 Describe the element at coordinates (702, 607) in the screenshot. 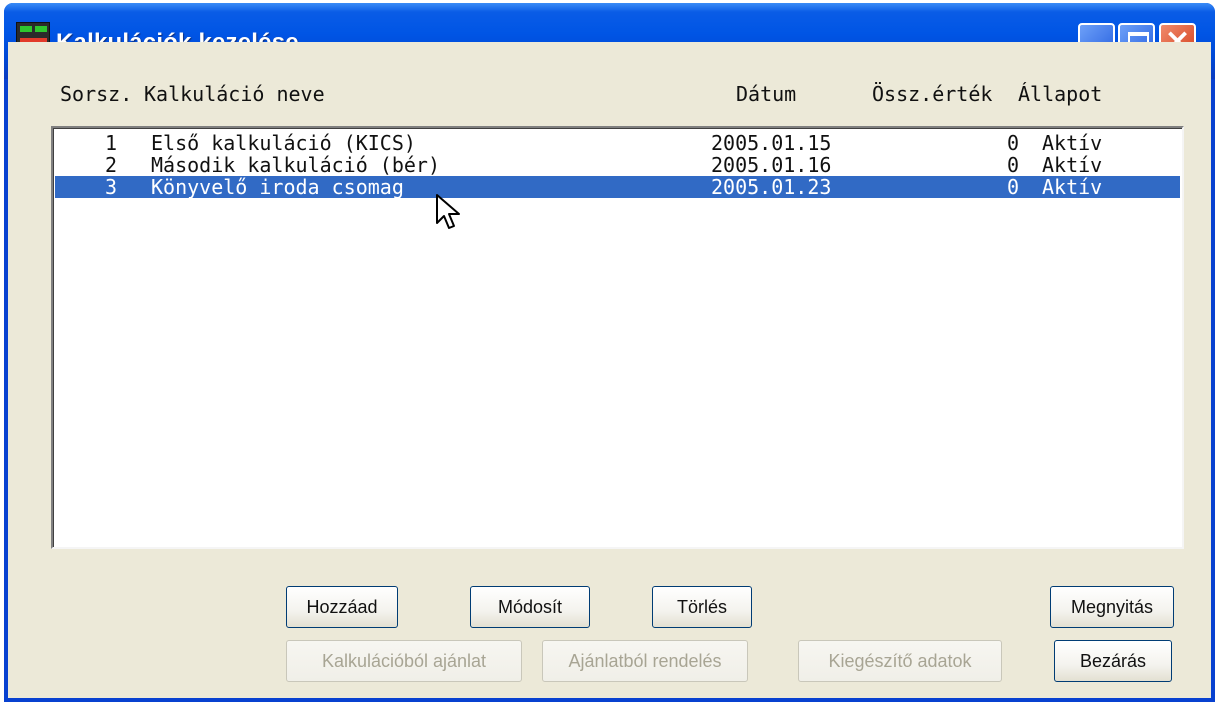

I see `delete-button: Törlés` at that location.